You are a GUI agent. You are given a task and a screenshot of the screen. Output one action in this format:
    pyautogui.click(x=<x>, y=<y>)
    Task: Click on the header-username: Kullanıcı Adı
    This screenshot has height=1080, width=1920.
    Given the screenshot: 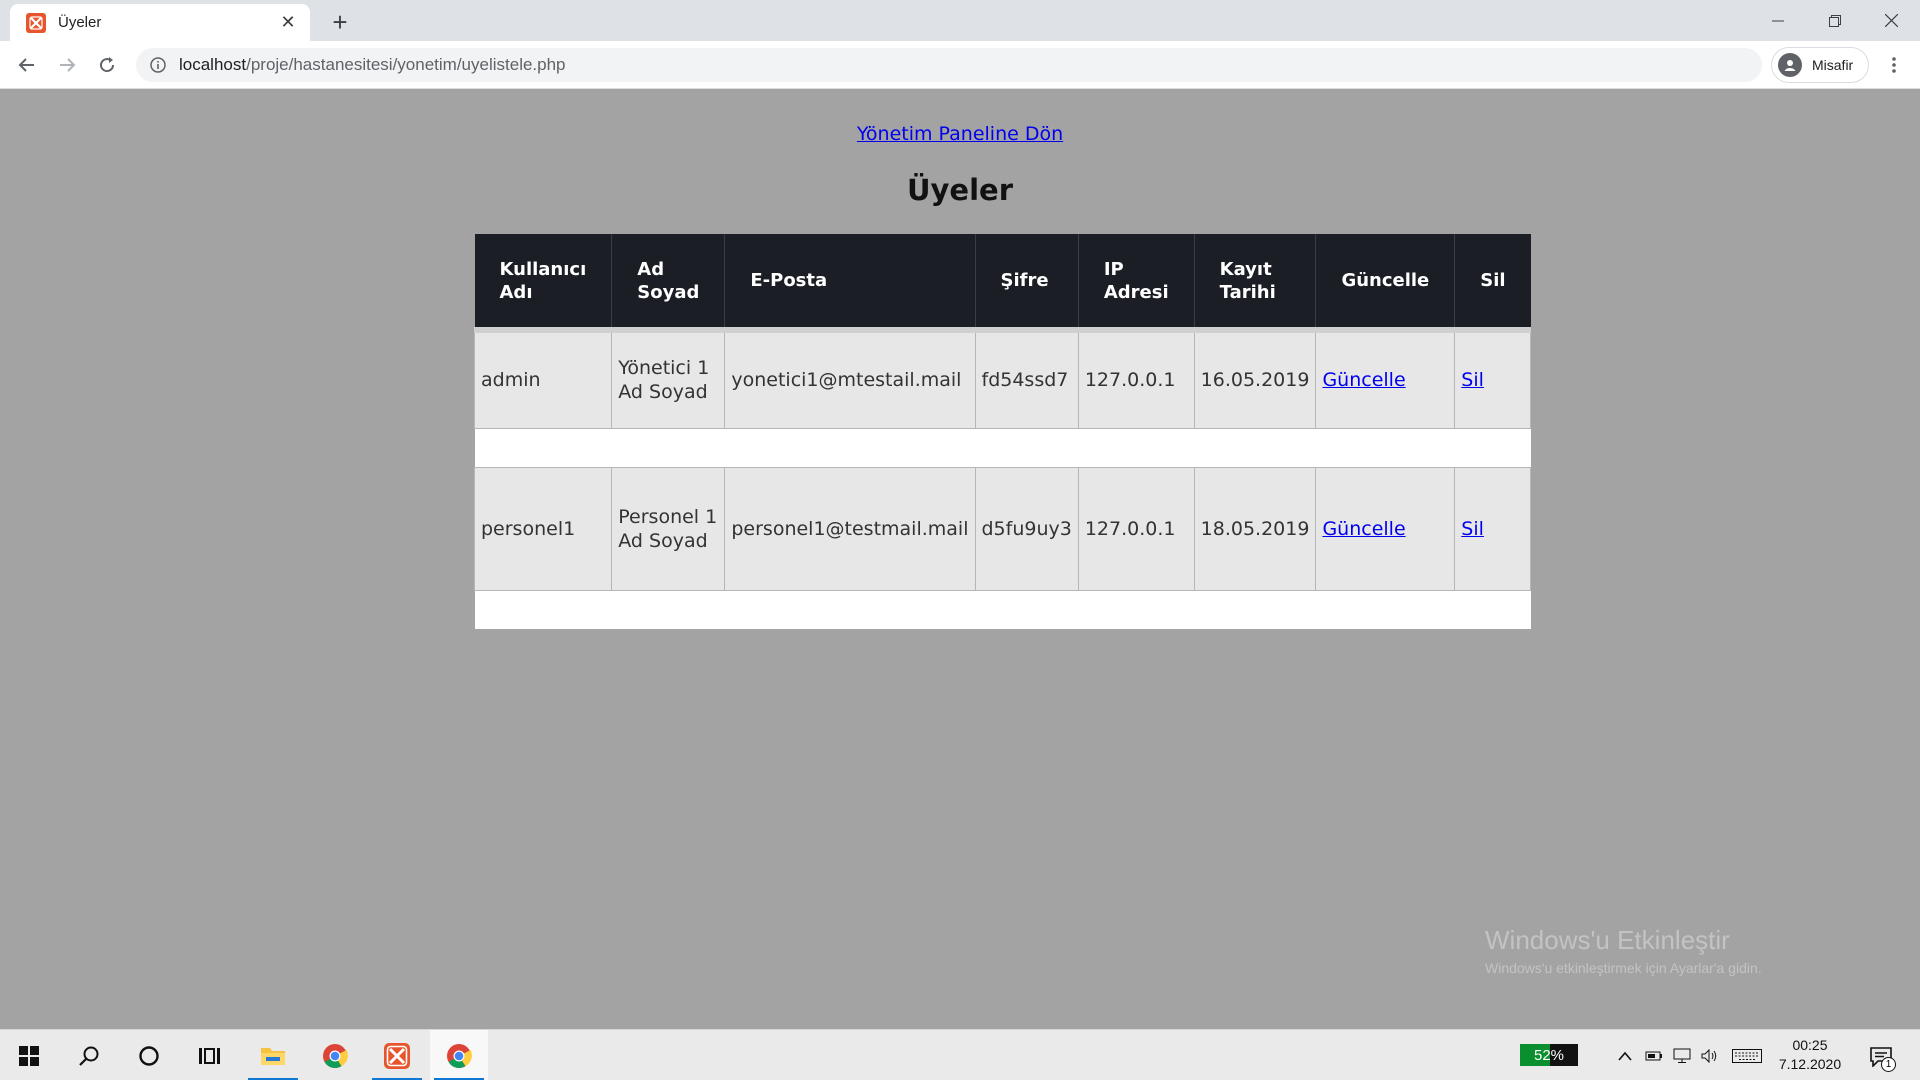 What is the action you would take?
    pyautogui.click(x=543, y=282)
    